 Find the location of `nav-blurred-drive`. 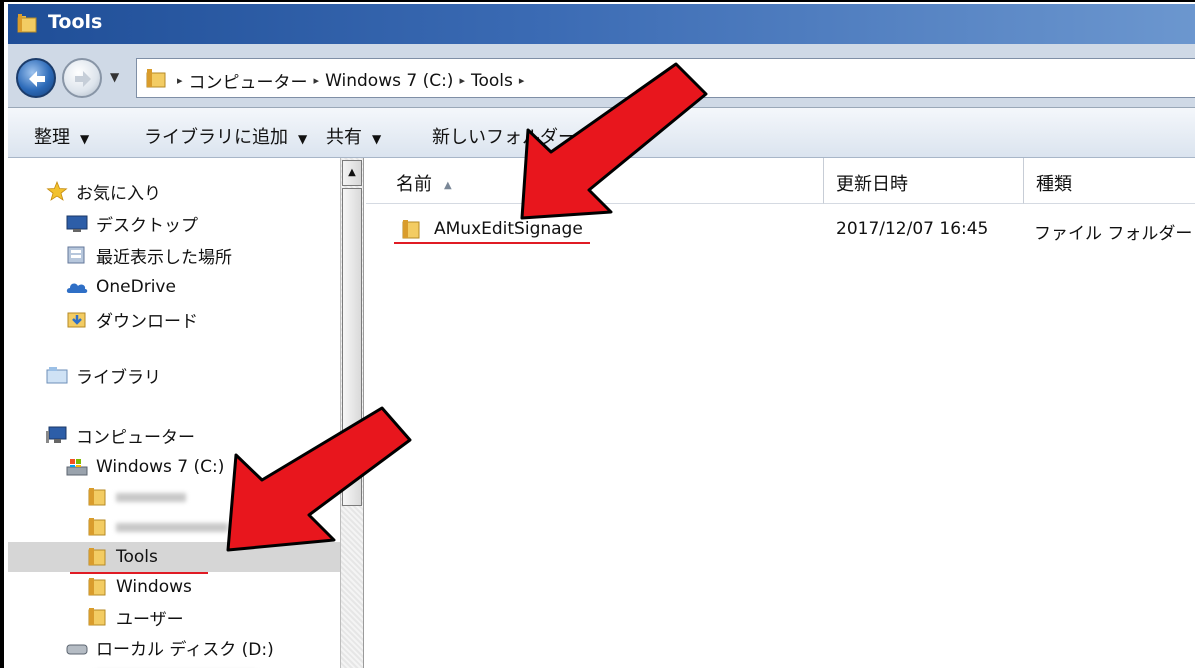

nav-blurred-drive is located at coordinates (161, 664).